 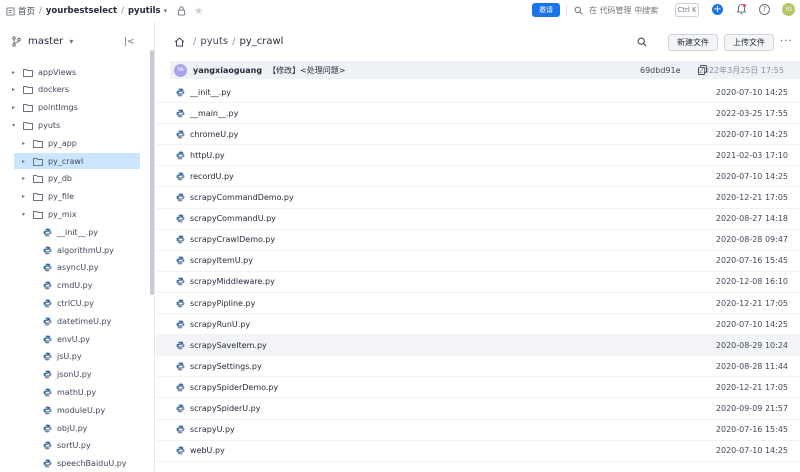 What do you see at coordinates (214, 134) in the screenshot?
I see `file-name: chromeU.py` at bounding box center [214, 134].